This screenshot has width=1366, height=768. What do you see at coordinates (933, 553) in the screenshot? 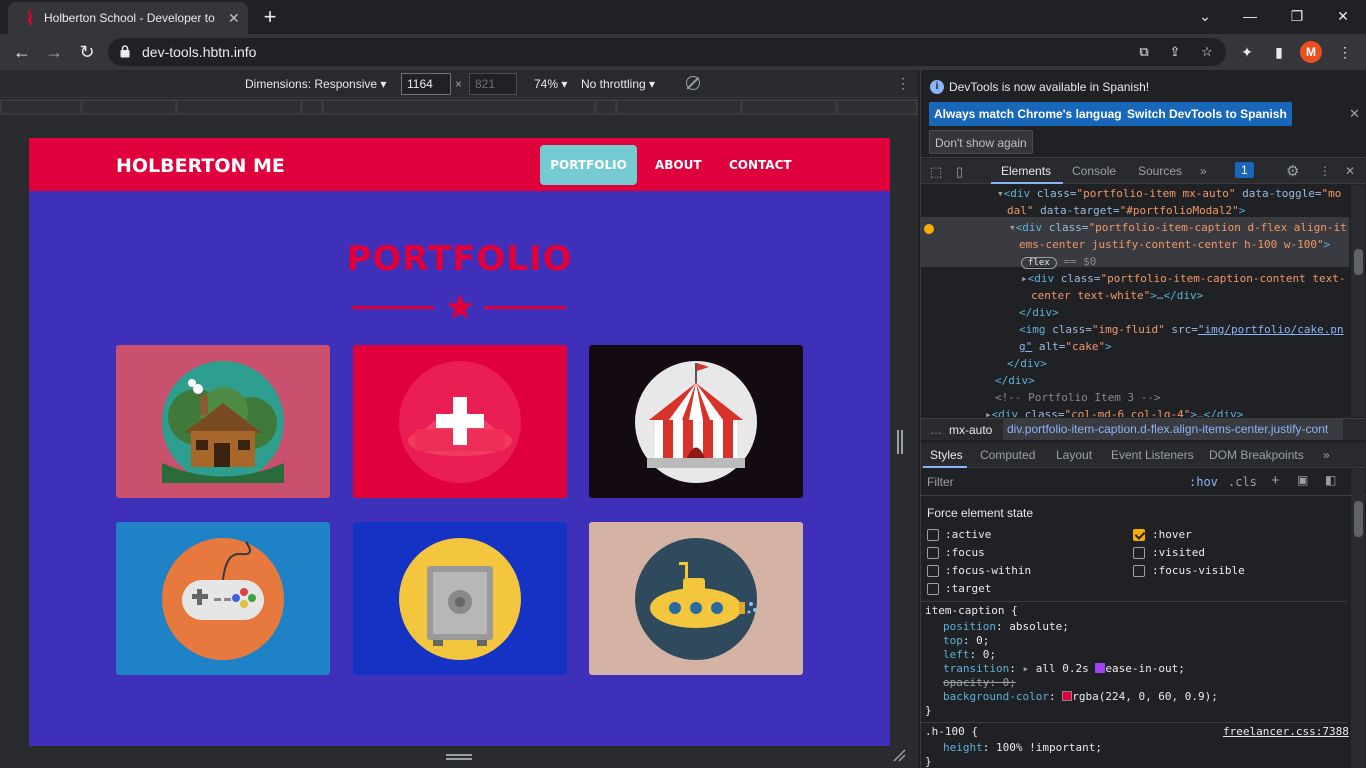
I see `focus-checkbox` at bounding box center [933, 553].